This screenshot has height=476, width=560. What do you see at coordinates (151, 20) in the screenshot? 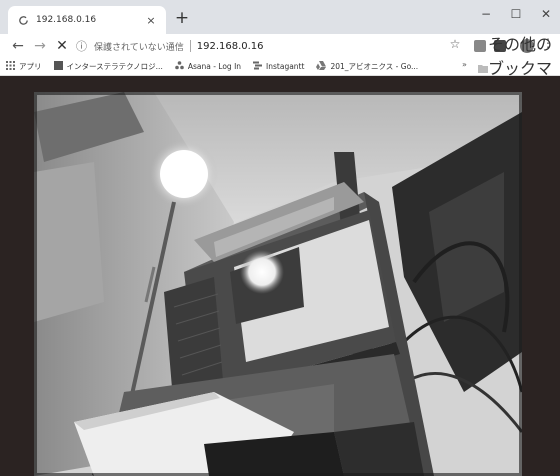
I see `tab-close-button: ×` at bounding box center [151, 20].